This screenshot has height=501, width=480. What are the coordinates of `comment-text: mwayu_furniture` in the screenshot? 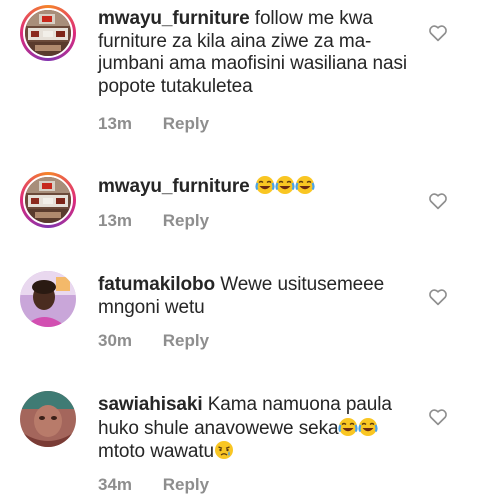 It's located at (257, 187).